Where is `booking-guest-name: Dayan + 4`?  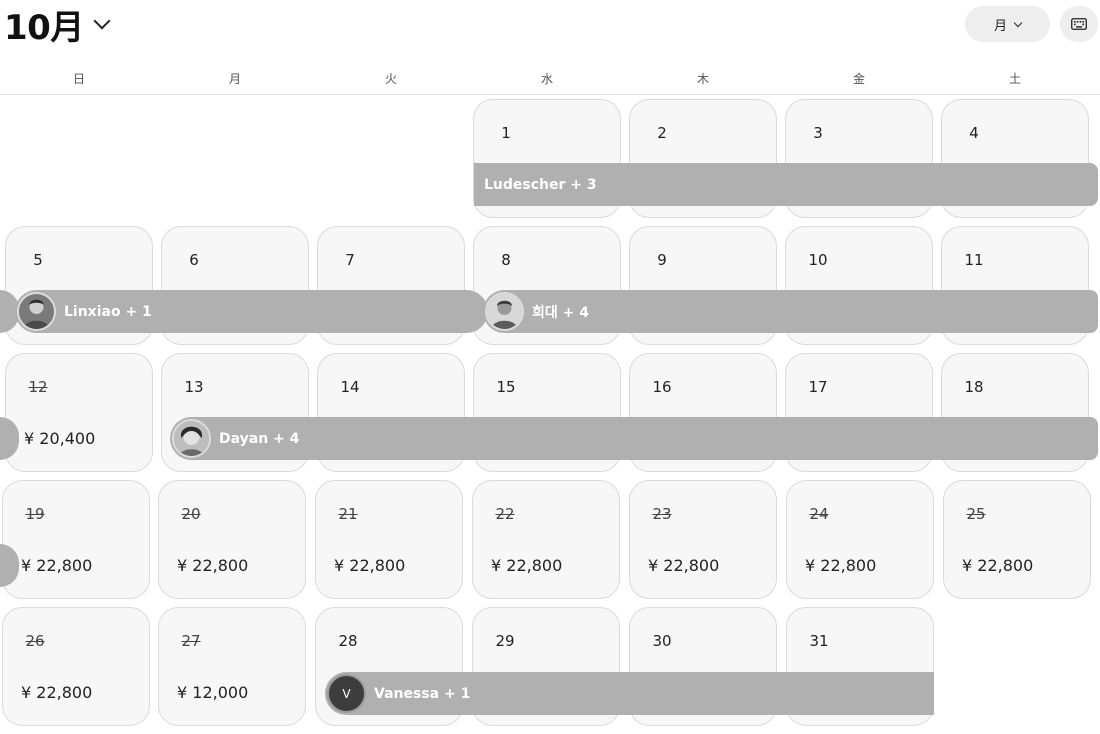
booking-guest-name: Dayan + 4 is located at coordinates (259, 438).